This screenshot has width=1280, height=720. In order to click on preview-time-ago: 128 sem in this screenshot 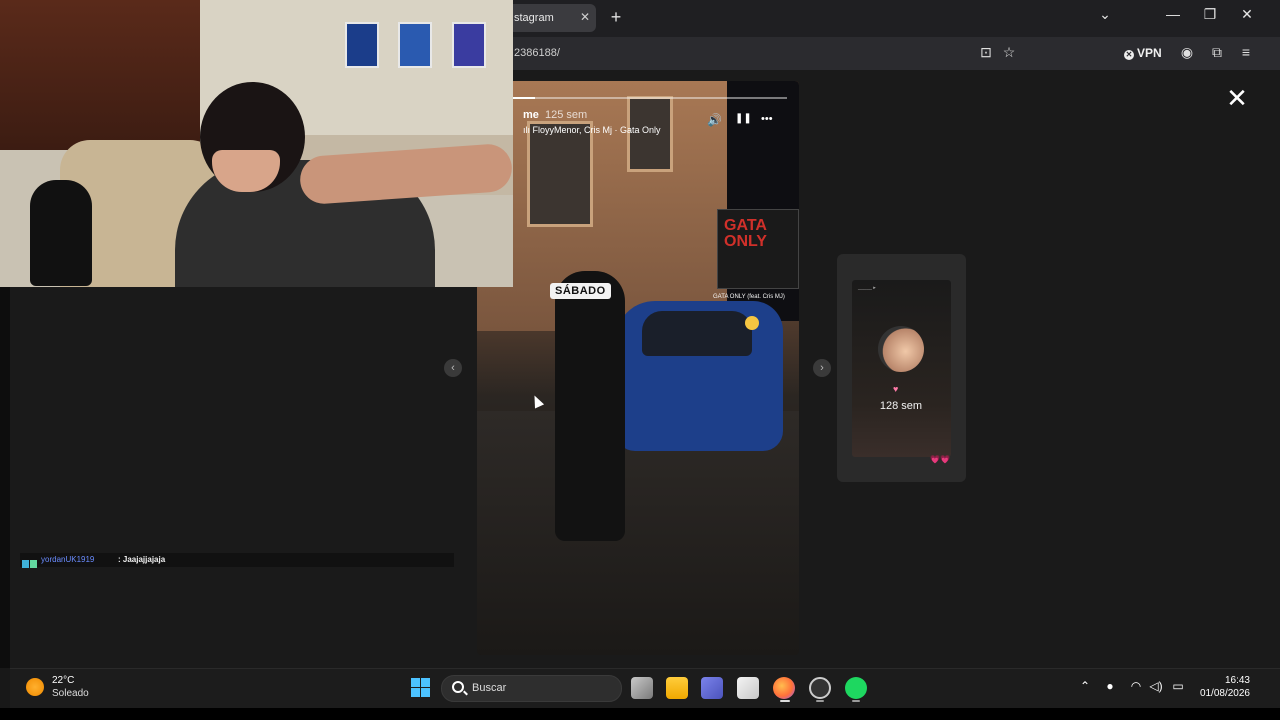, I will do `click(901, 406)`.